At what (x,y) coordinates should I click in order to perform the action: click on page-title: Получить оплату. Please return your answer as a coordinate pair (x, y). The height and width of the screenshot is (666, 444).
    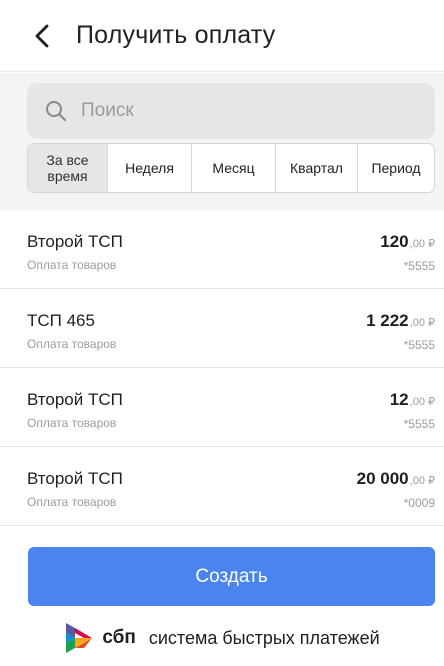
    Looking at the image, I should click on (176, 35).